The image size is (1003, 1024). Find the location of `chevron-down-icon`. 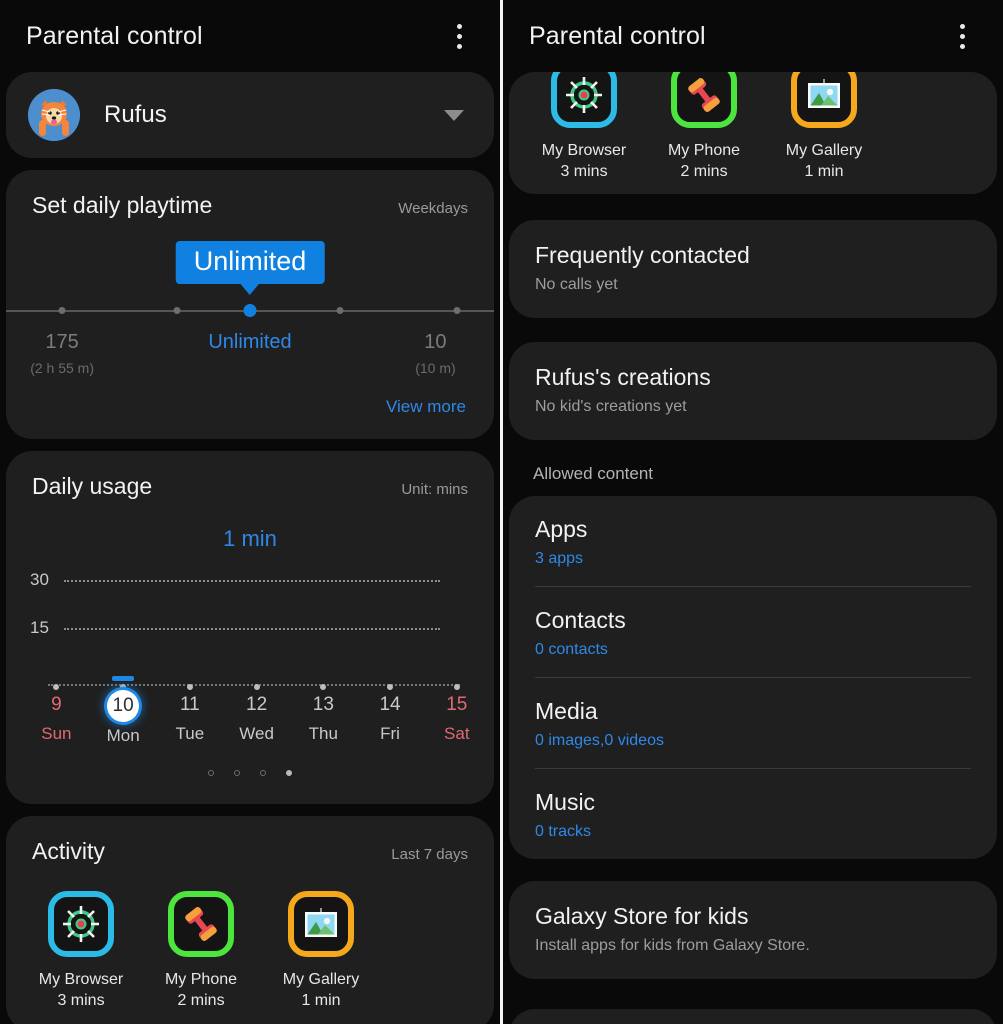

chevron-down-icon is located at coordinates (454, 115).